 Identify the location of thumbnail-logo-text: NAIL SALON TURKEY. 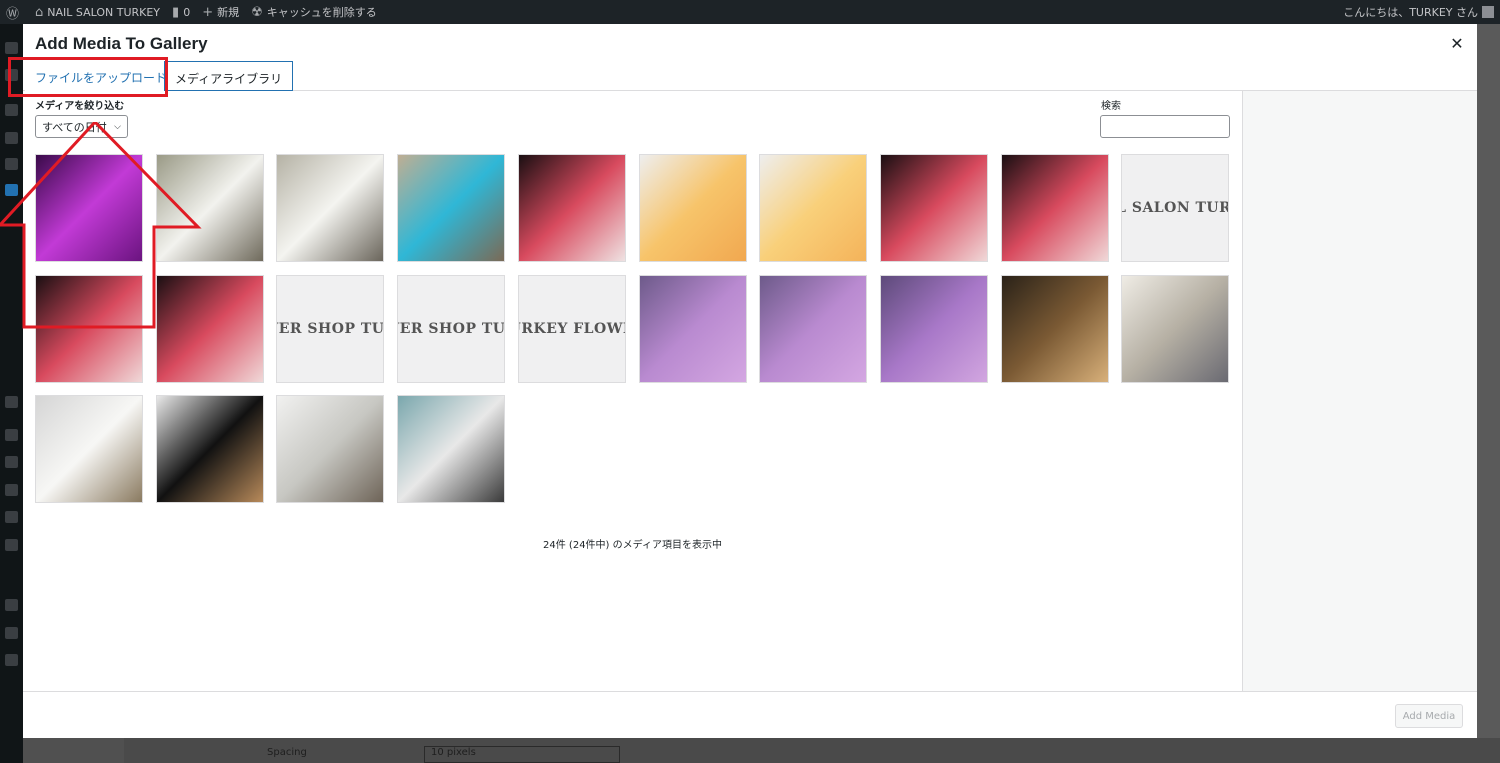
(1175, 208).